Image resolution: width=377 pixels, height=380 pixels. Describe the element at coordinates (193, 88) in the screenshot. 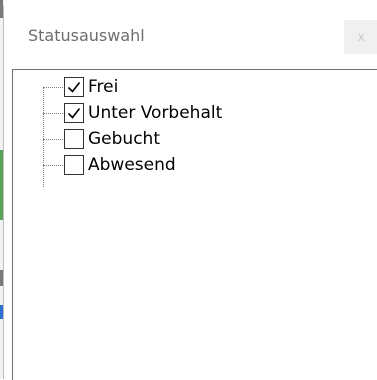

I see `tree-item-frei: Frei` at that location.